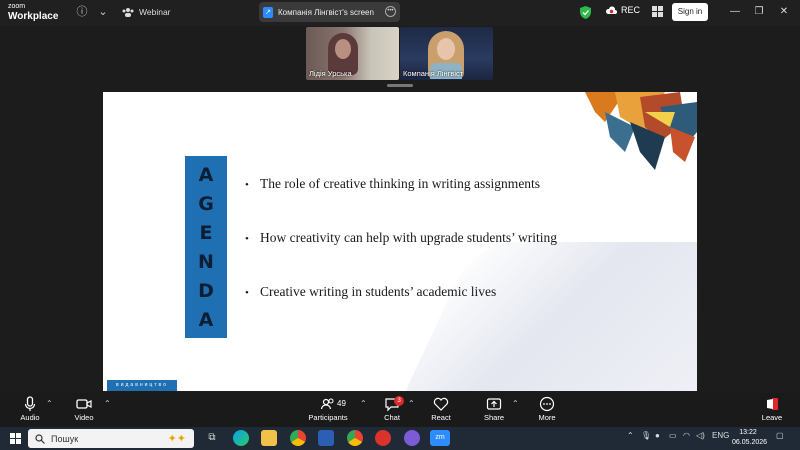 Image resolution: width=800 pixels, height=450 pixels. What do you see at coordinates (142, 385) in the screenshot?
I see `publisher-tag: видавництво` at bounding box center [142, 385].